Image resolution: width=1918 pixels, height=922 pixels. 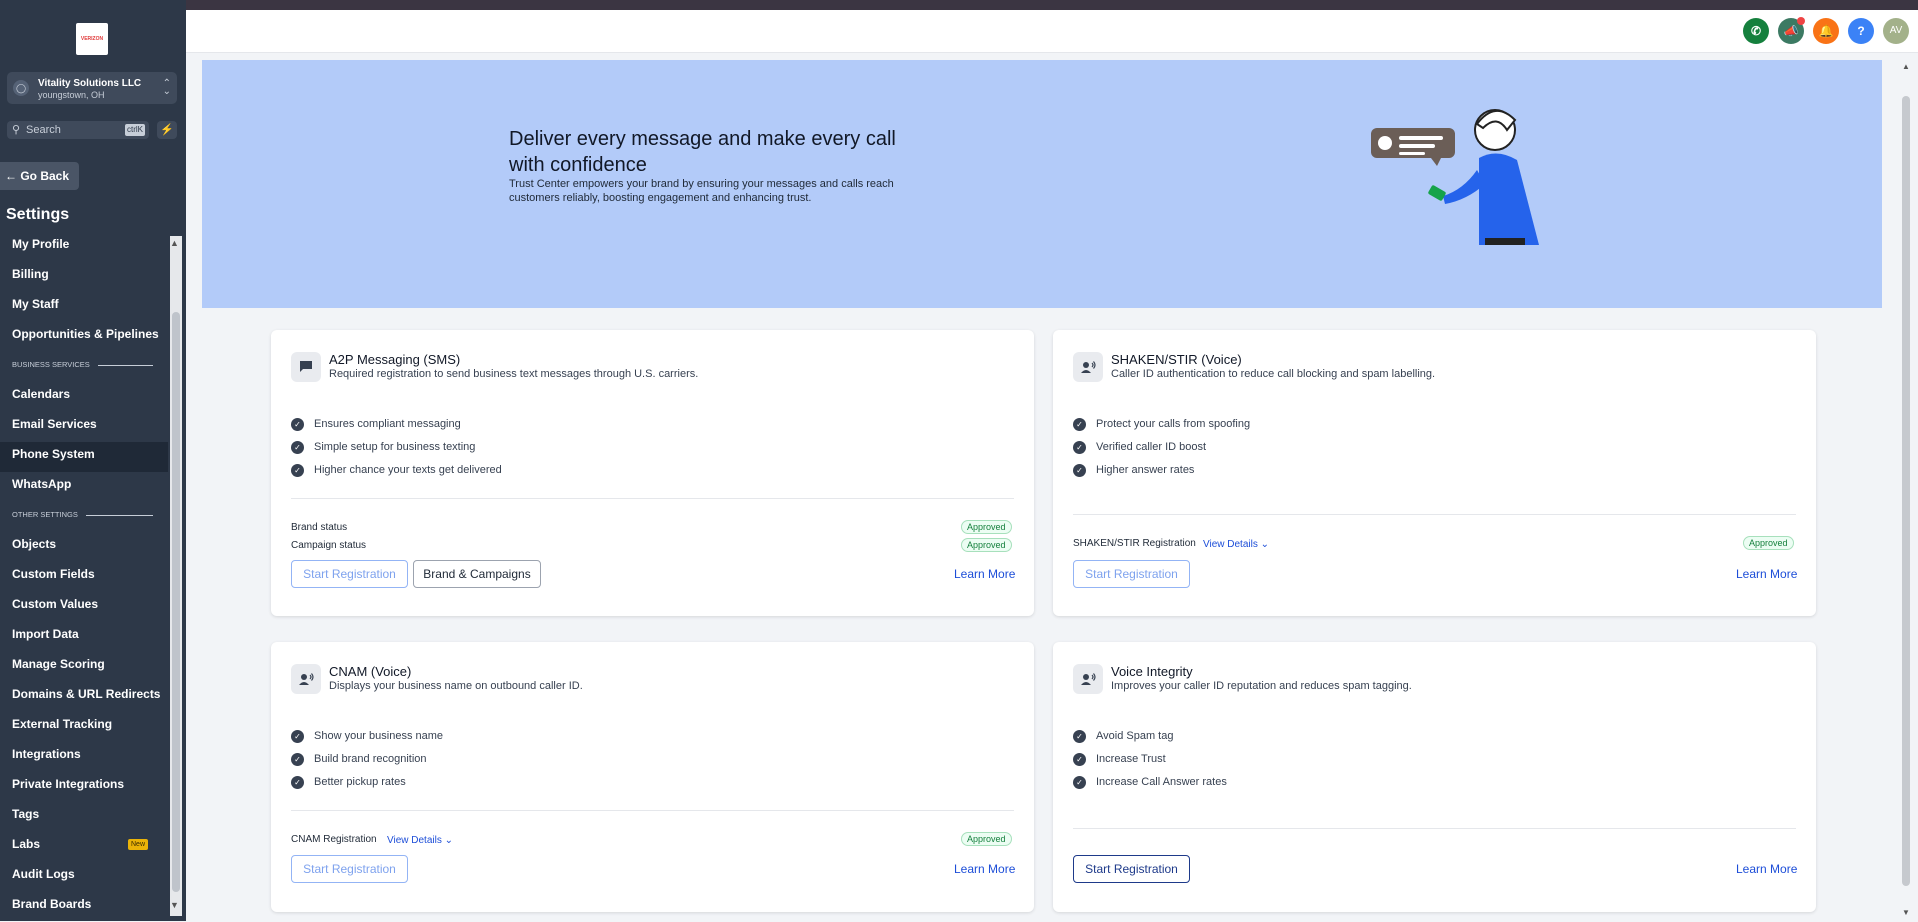 What do you see at coordinates (379, 736) in the screenshot?
I see `feature-text: Show your business name` at bounding box center [379, 736].